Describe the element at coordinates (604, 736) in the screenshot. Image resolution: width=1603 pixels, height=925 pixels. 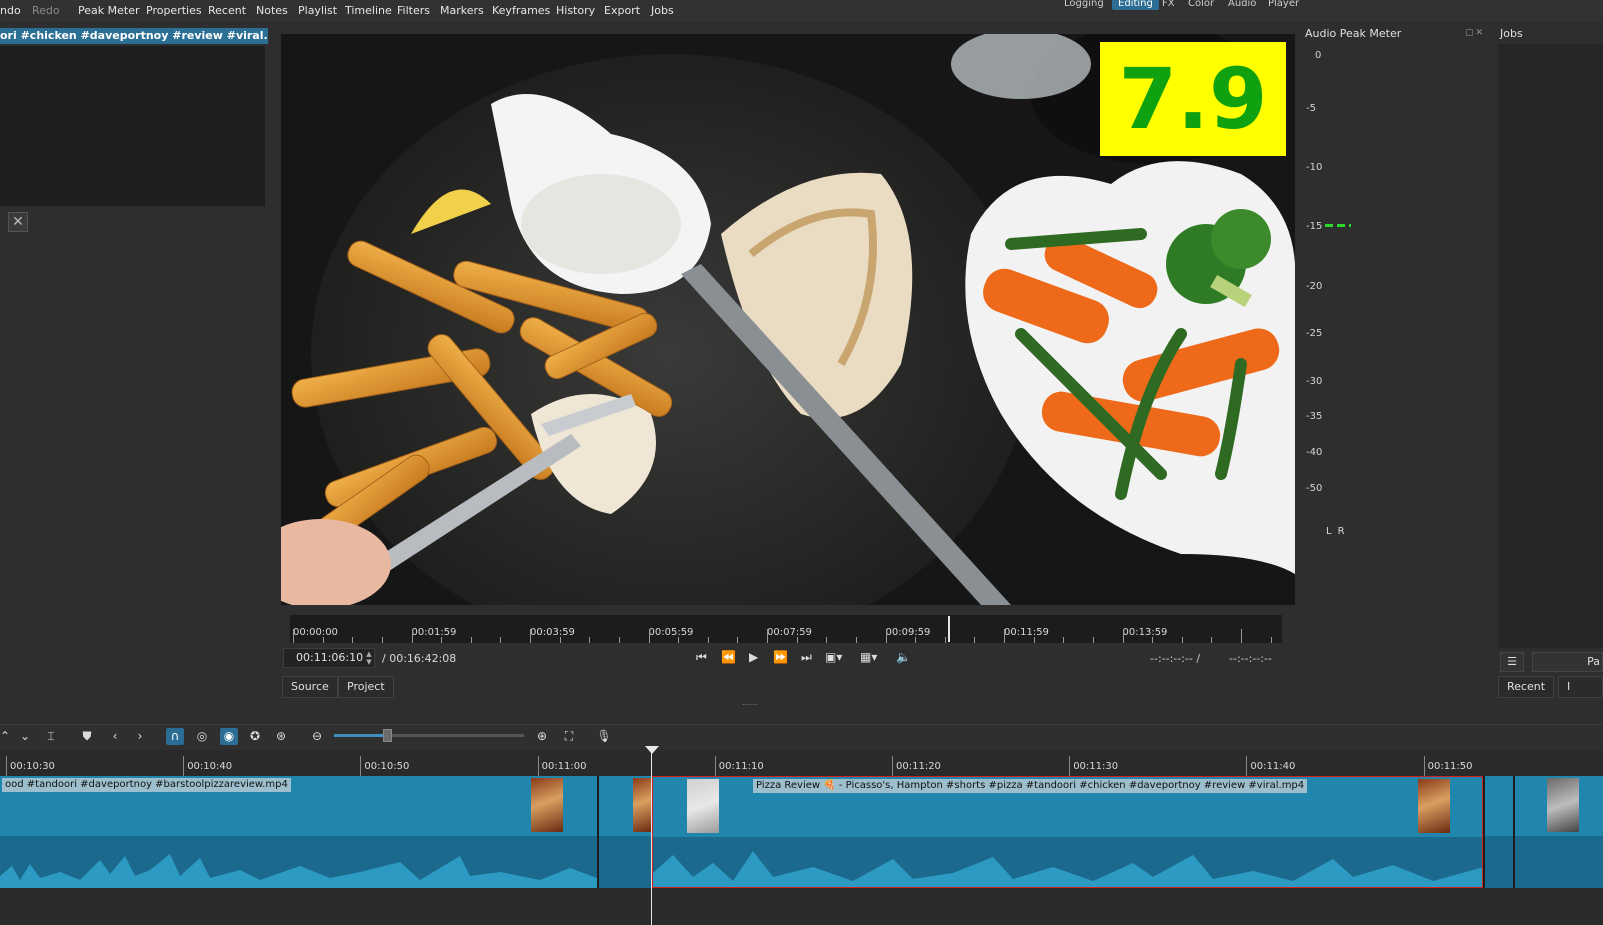
I see `record-audio-icon: 🎙` at that location.